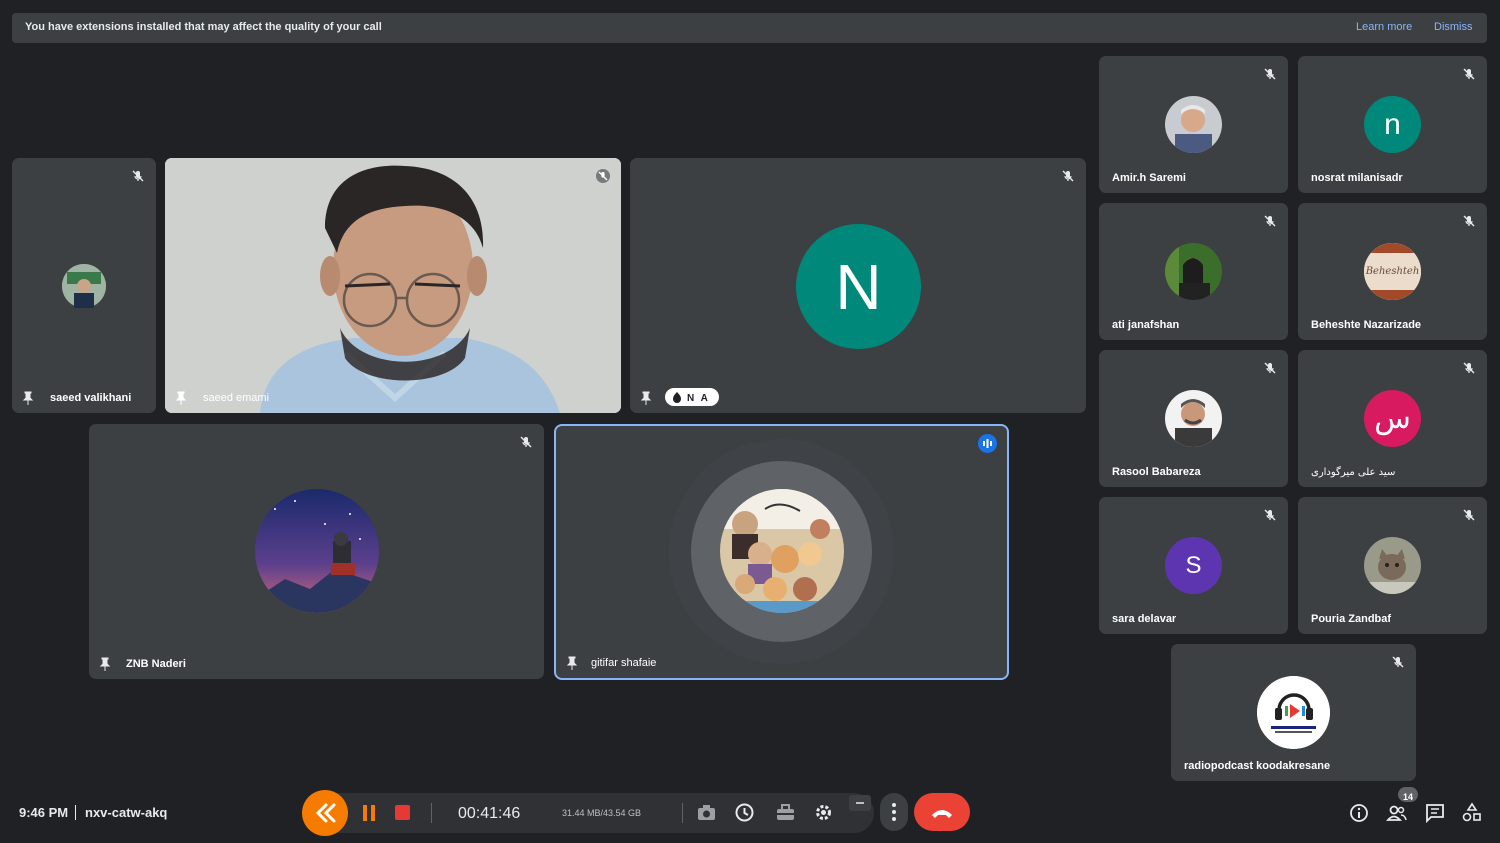 This screenshot has width=1500, height=843. Describe the element at coordinates (1435, 813) in the screenshot. I see `chat-icon` at that location.